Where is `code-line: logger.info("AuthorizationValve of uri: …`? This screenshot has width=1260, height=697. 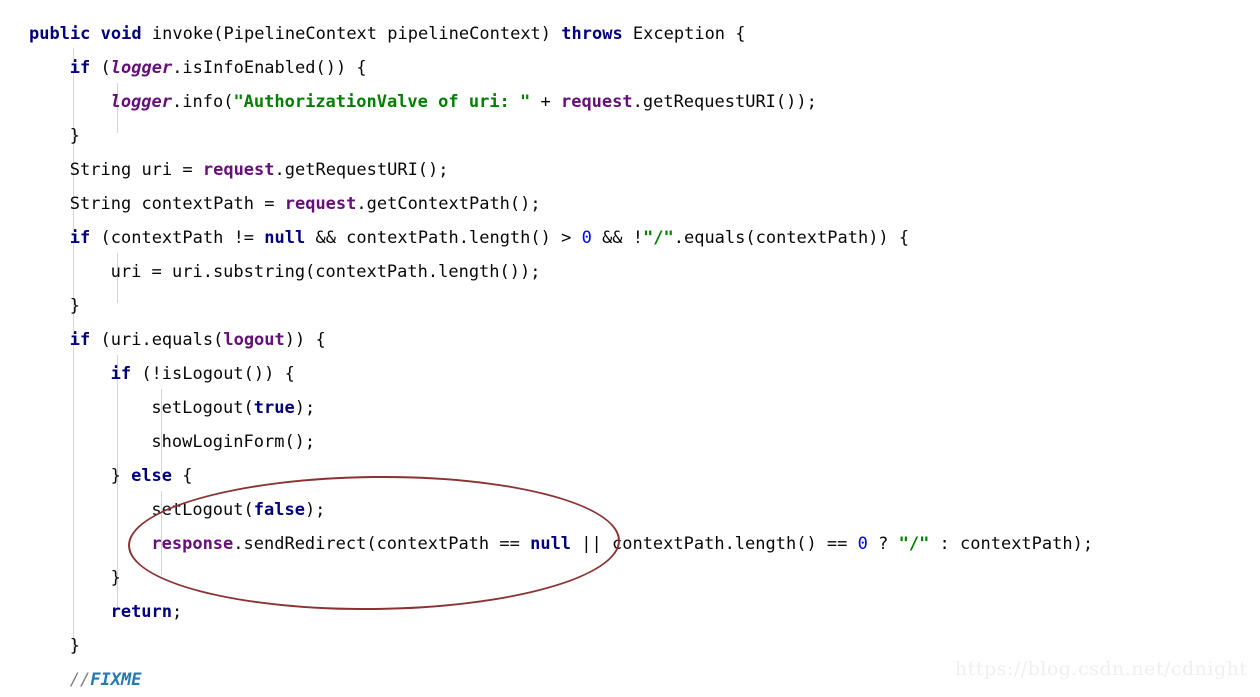 code-line: logger.info("AuthorizationValve of uri: … is located at coordinates (464, 102).